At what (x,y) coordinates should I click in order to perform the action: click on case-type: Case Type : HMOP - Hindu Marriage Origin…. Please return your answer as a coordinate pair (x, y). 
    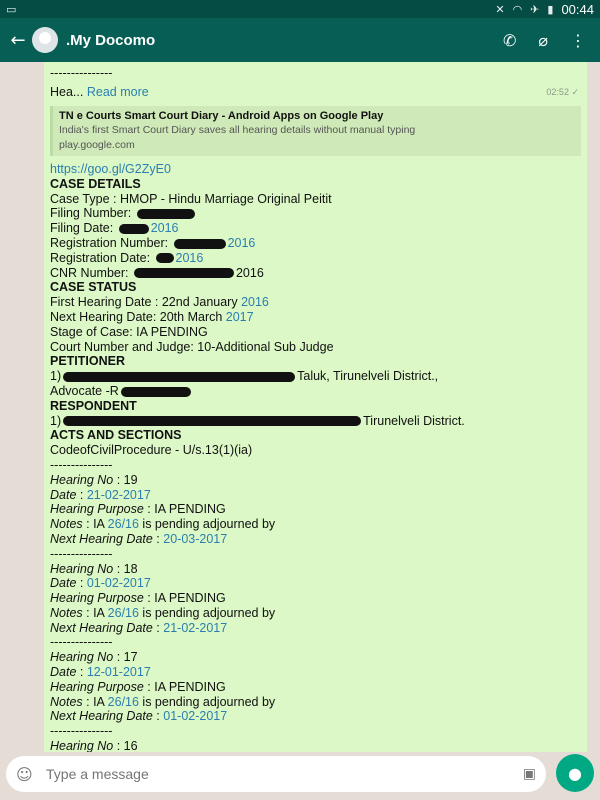
    Looking at the image, I should click on (191, 198).